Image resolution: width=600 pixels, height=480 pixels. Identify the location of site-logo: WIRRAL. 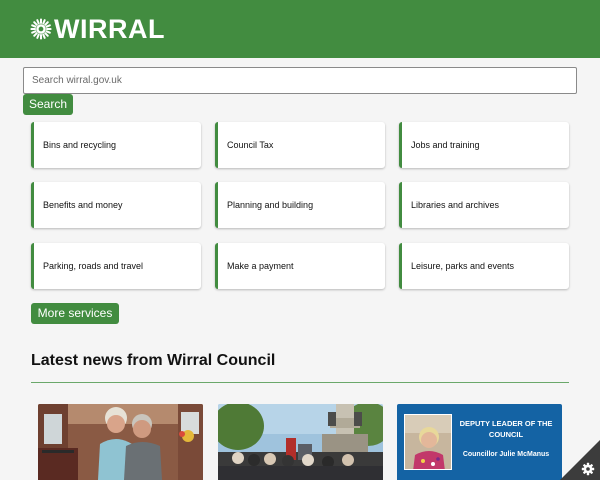
(97, 29).